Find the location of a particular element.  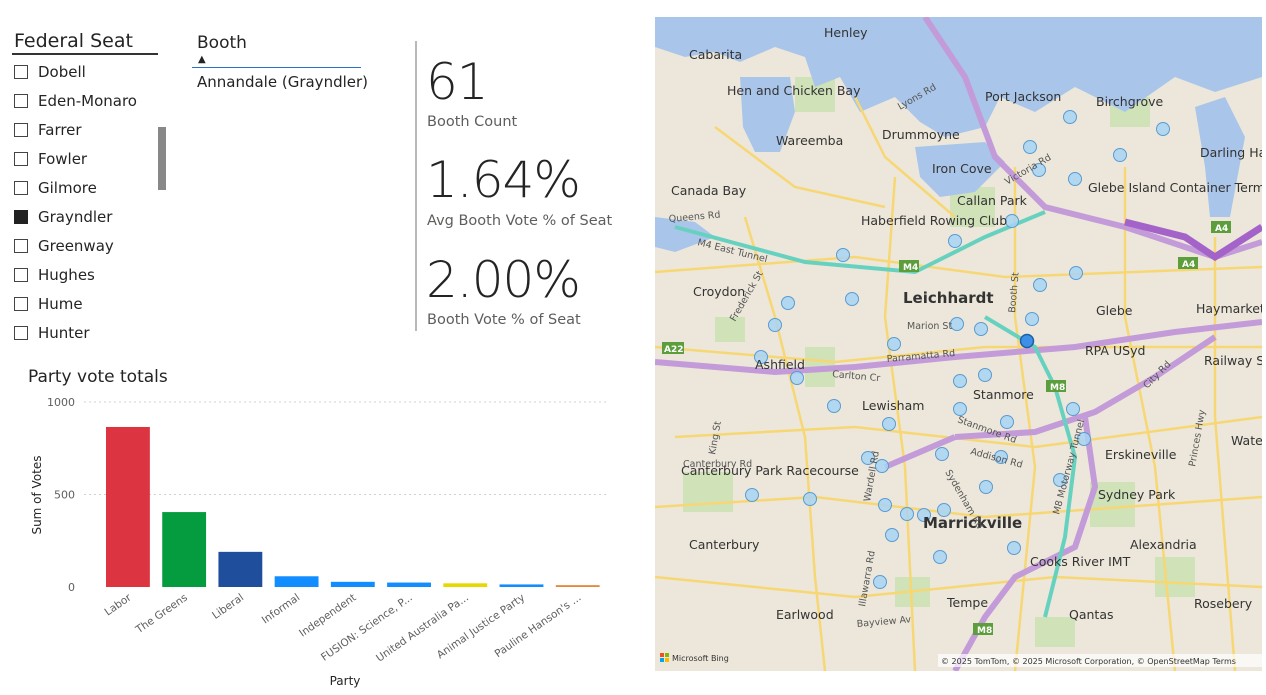

seat-item-hughes: Hughes is located at coordinates (87, 274).